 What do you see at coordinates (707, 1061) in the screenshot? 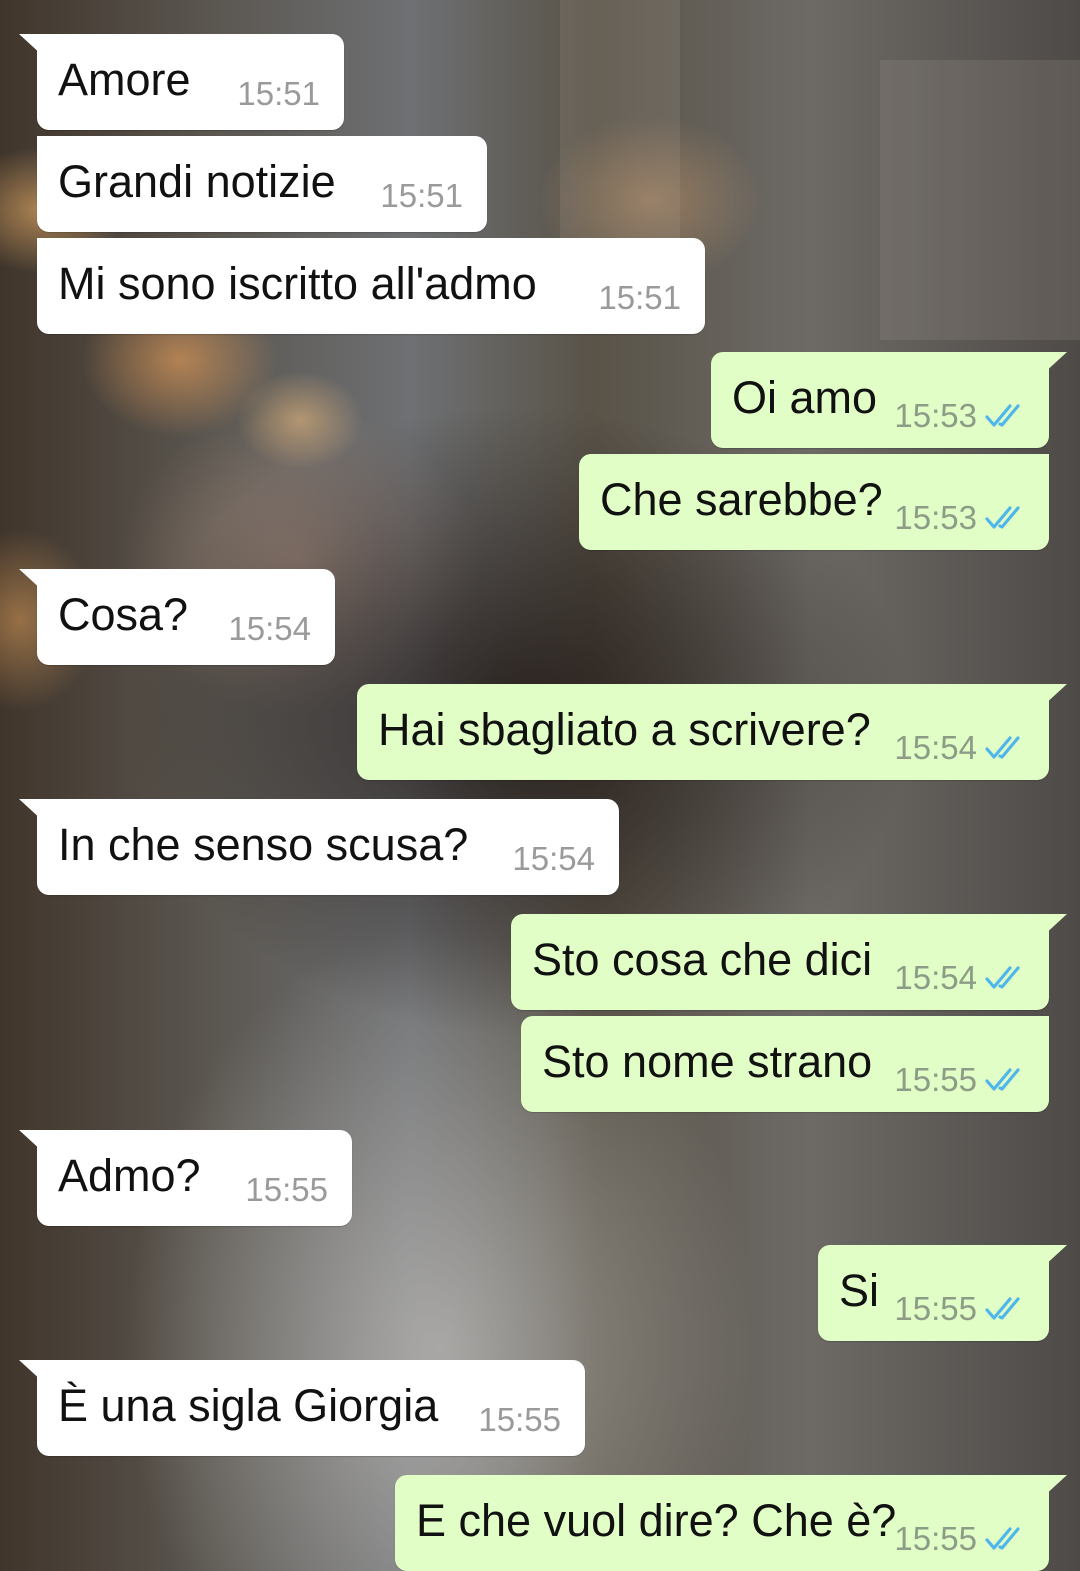
I see `message-text: Sto nome strano` at bounding box center [707, 1061].